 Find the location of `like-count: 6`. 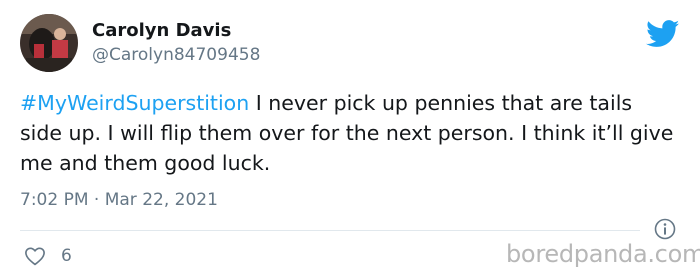

like-count: 6 is located at coordinates (66, 256).